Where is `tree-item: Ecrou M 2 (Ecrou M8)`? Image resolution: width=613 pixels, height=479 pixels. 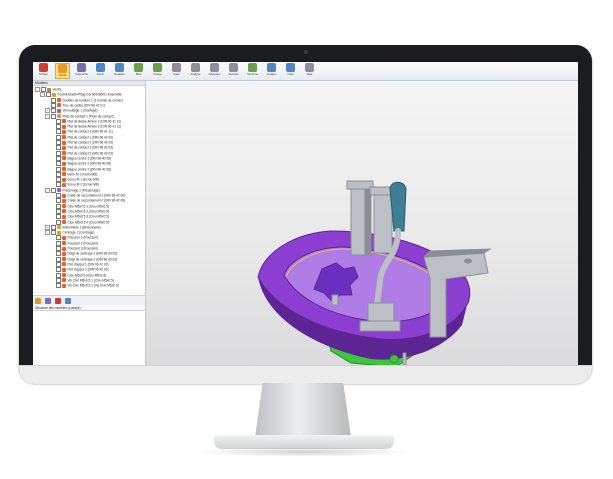
tree-item: Ecrou M 2 (Ecrou M8) is located at coordinates (74, 185).